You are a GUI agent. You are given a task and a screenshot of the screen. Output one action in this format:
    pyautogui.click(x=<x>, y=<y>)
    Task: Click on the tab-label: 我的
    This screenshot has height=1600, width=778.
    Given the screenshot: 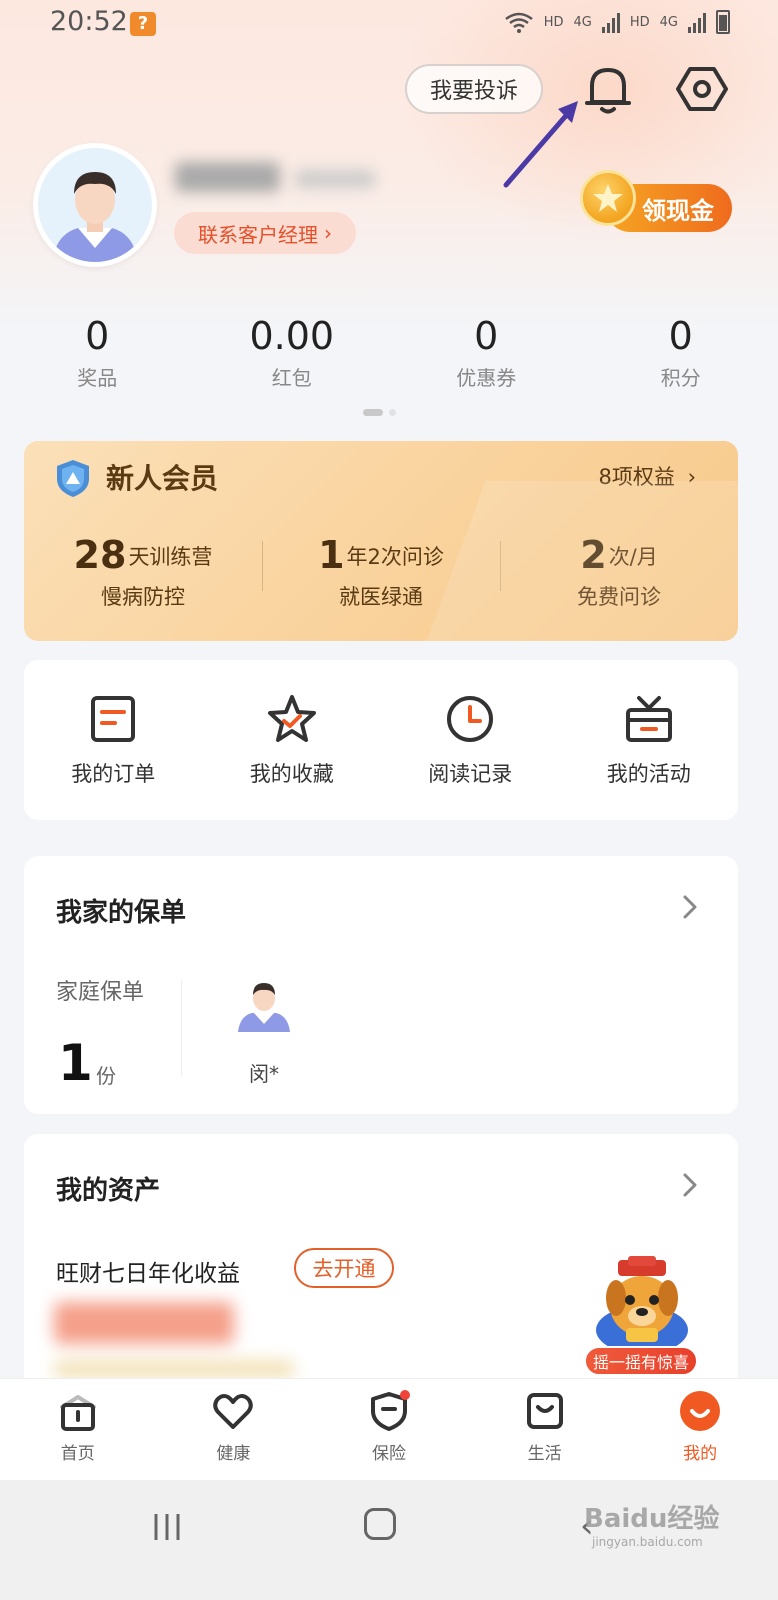 What is the action you would take?
    pyautogui.click(x=700, y=1454)
    